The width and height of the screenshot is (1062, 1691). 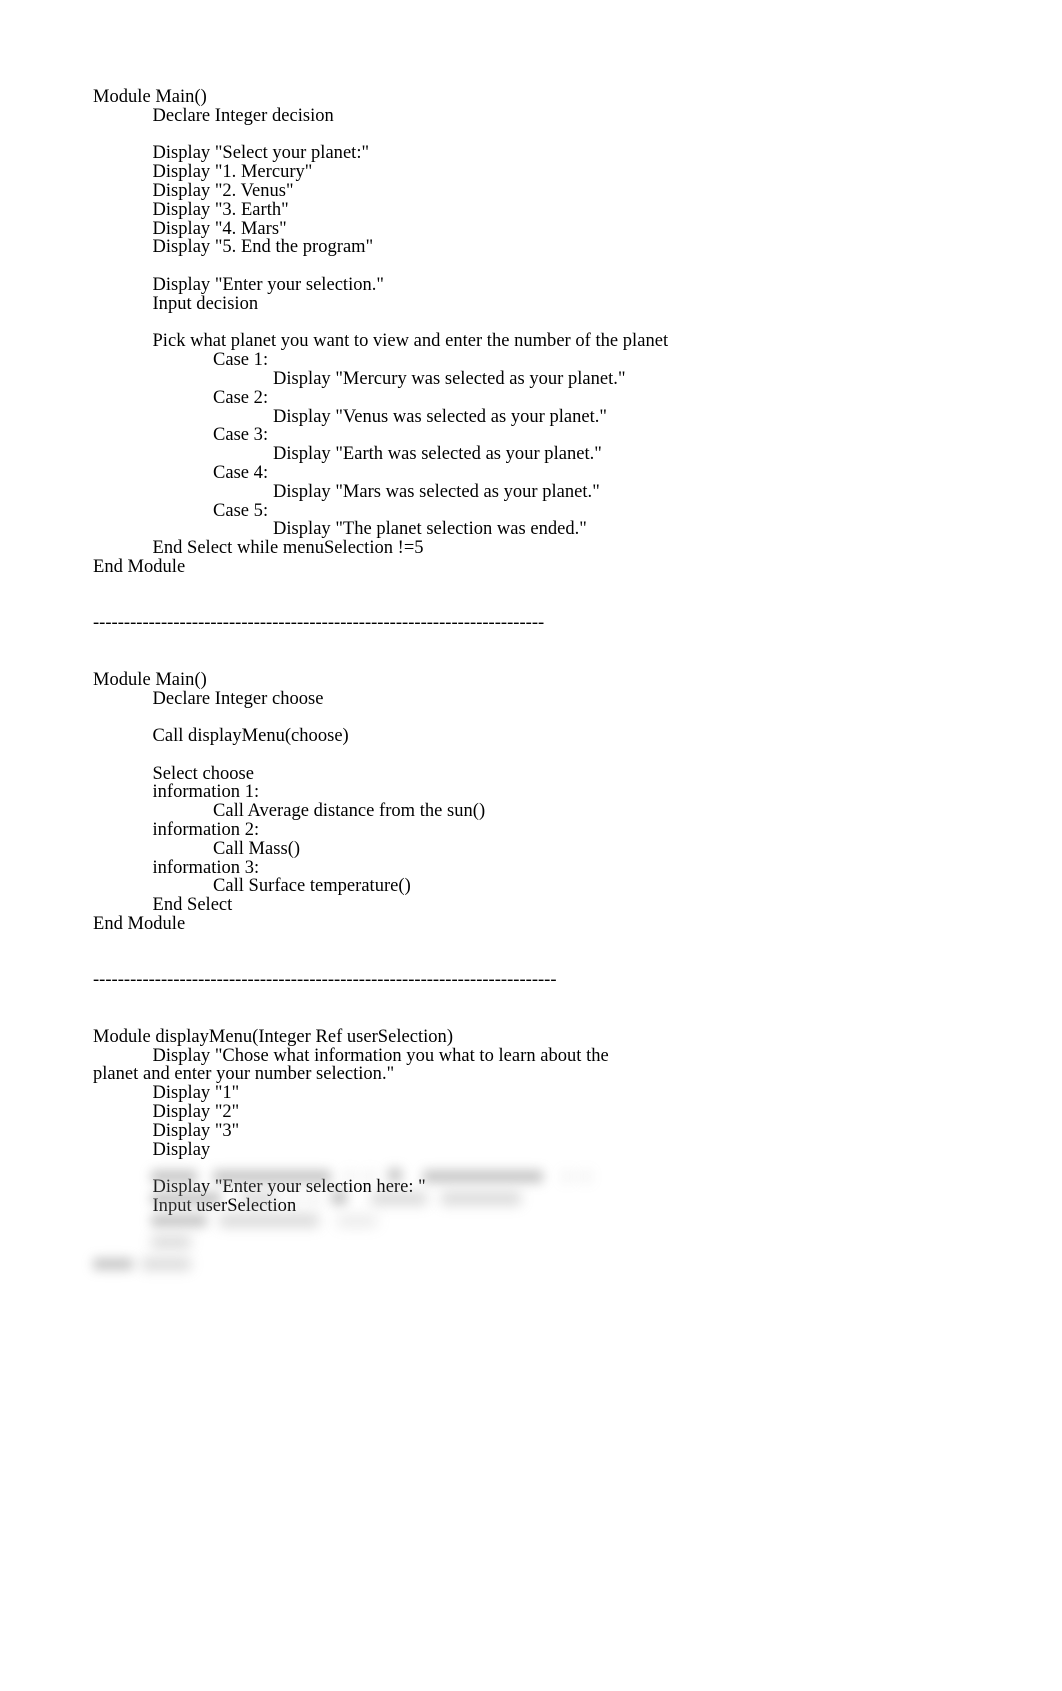 I want to click on code-line-case: Case 2:, so click(x=241, y=397).